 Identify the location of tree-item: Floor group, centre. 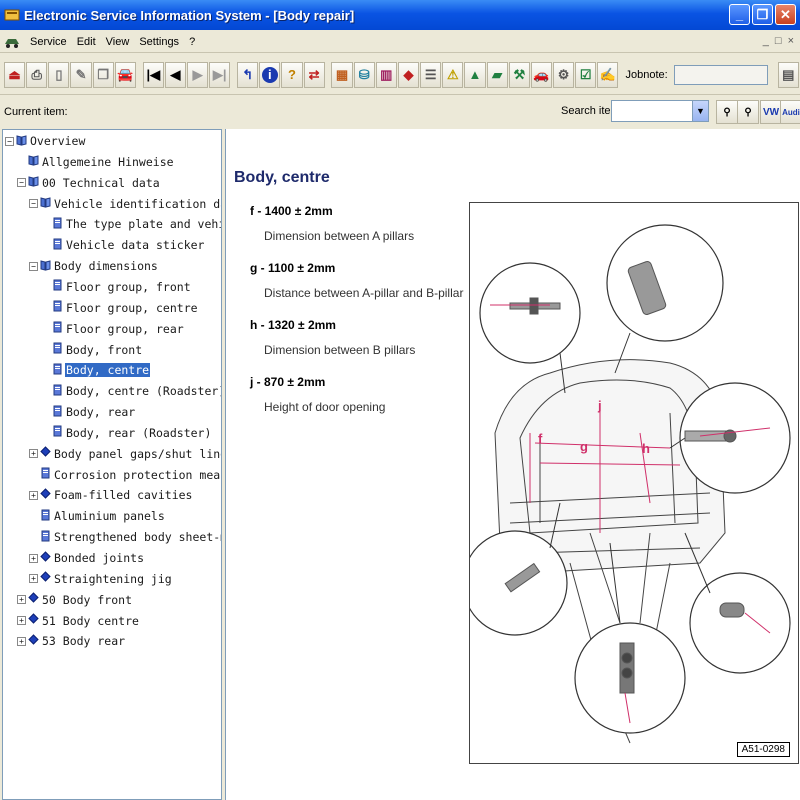
(120, 308).